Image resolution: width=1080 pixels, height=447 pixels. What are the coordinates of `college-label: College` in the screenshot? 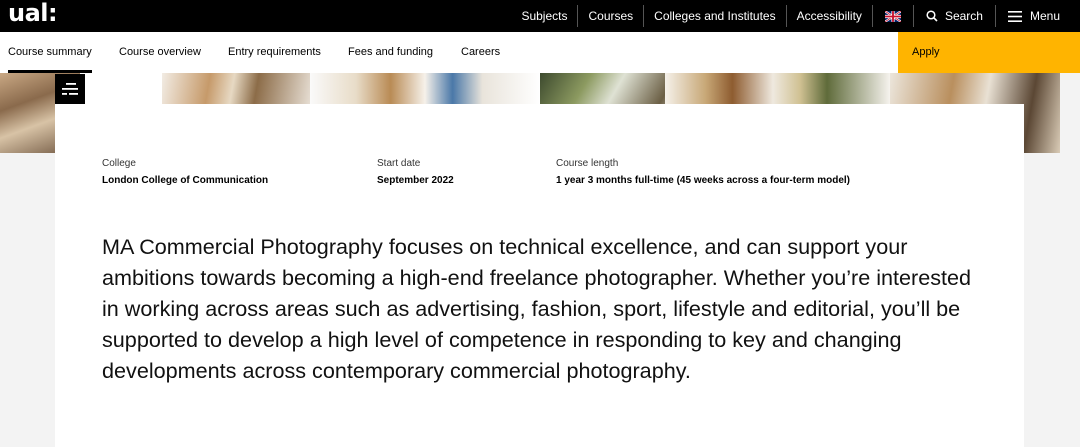 It's located at (119, 163).